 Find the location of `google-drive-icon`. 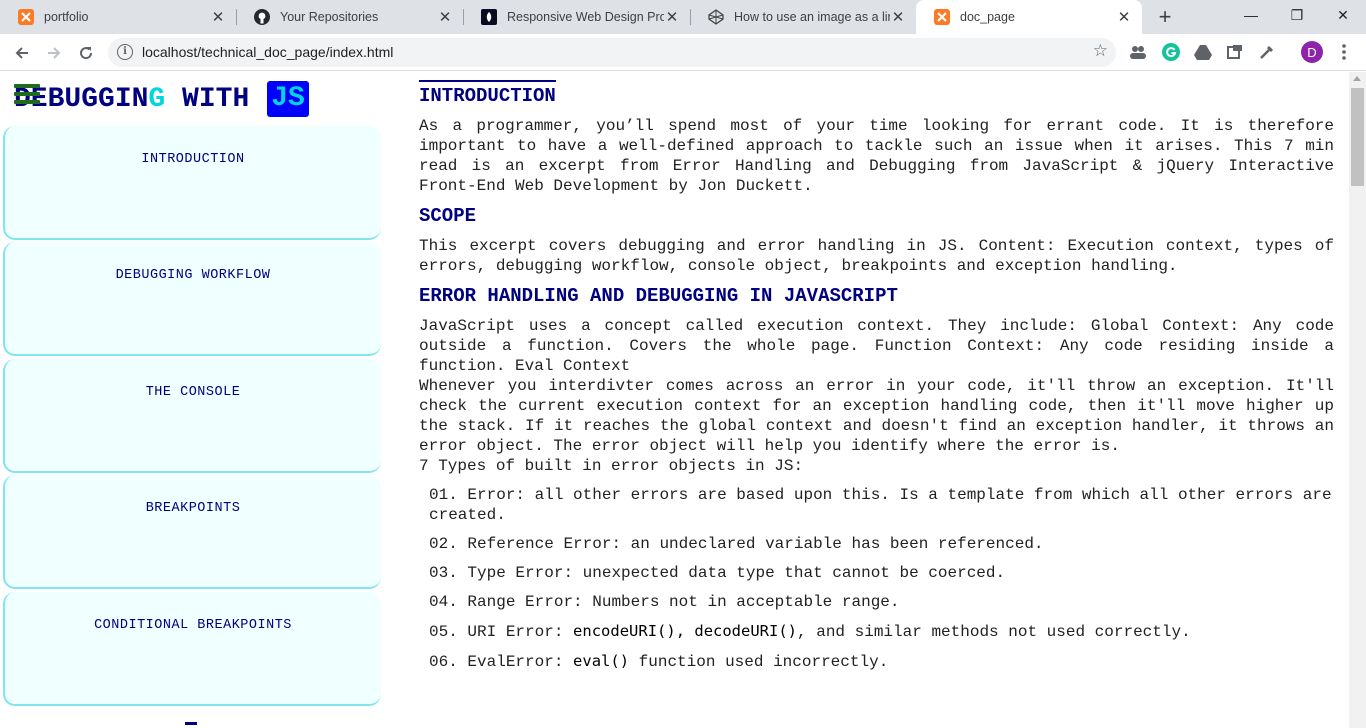

google-drive-icon is located at coordinates (1203, 52).